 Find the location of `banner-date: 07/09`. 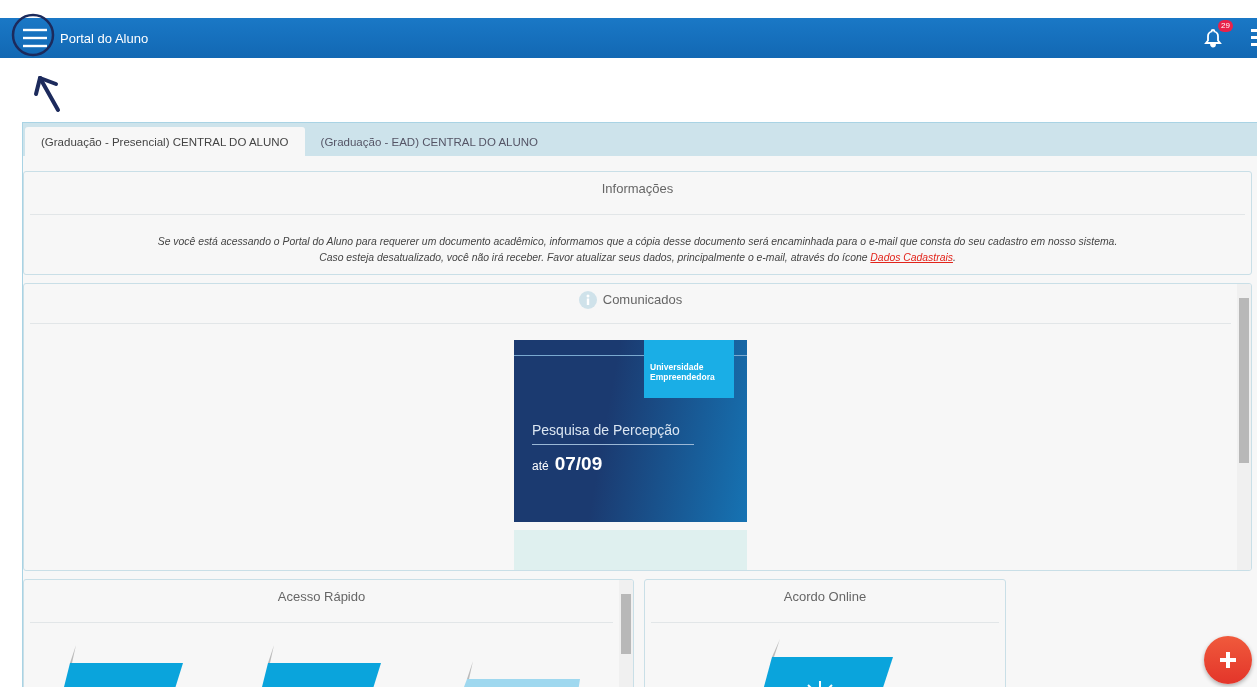

banner-date: 07/09 is located at coordinates (578, 464).